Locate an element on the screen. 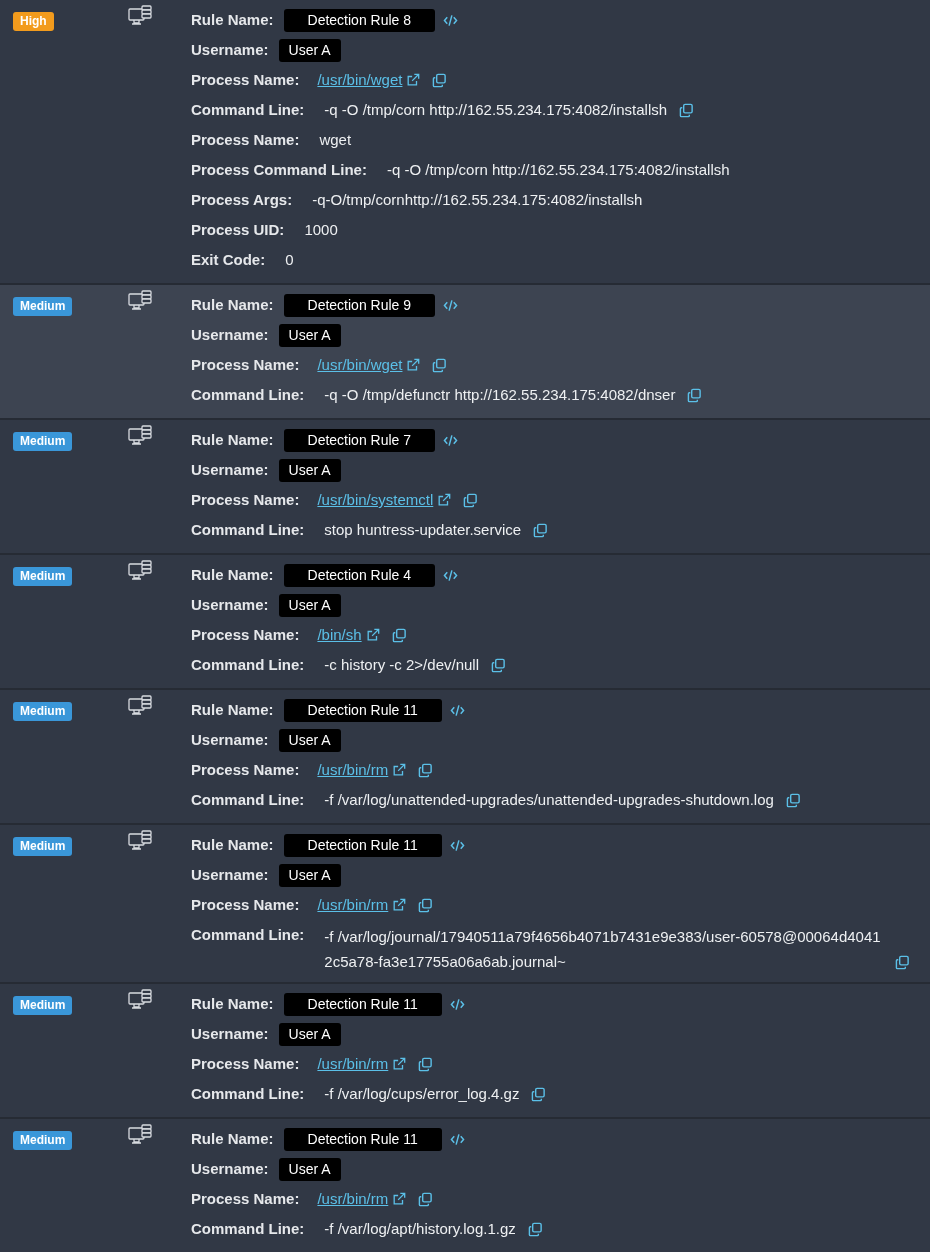 The height and width of the screenshot is (1252, 930). process-link: /bin/sh is located at coordinates (339, 635).